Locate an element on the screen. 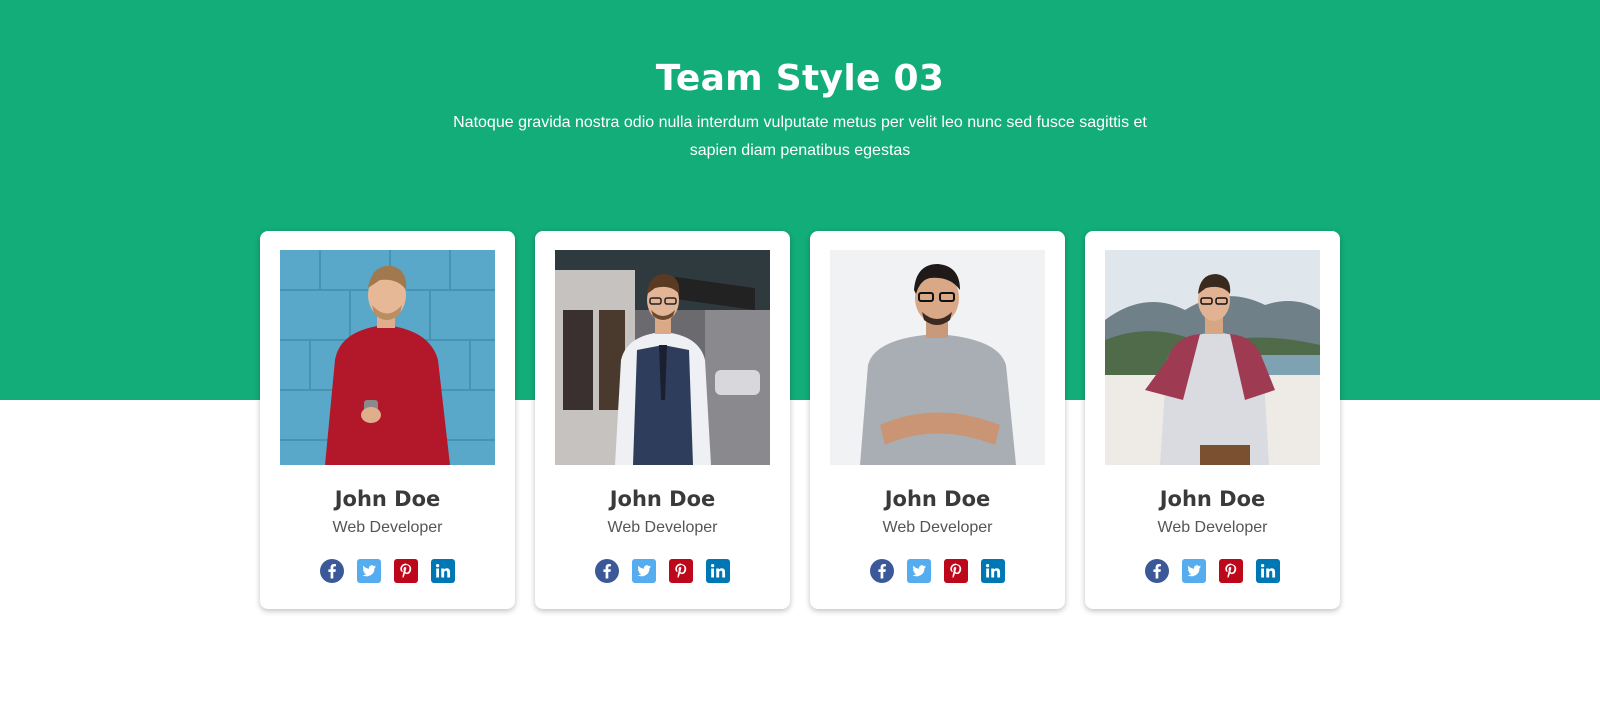 The image size is (1600, 723). person-photo-raglan-hills is located at coordinates (1212, 357).